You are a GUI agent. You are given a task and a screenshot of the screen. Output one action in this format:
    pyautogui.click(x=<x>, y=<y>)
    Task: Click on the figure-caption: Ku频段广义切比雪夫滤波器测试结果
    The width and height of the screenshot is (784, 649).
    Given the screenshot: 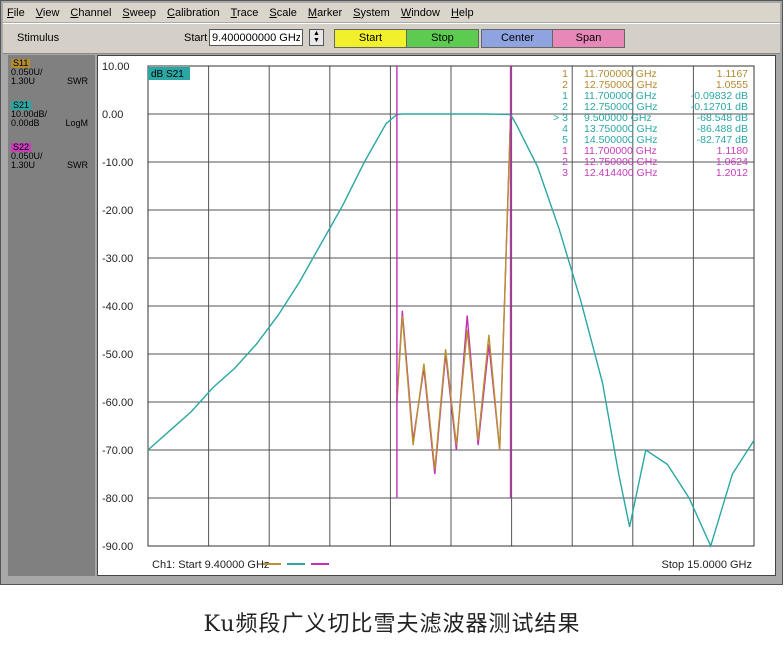 What is the action you would take?
    pyautogui.click(x=392, y=624)
    